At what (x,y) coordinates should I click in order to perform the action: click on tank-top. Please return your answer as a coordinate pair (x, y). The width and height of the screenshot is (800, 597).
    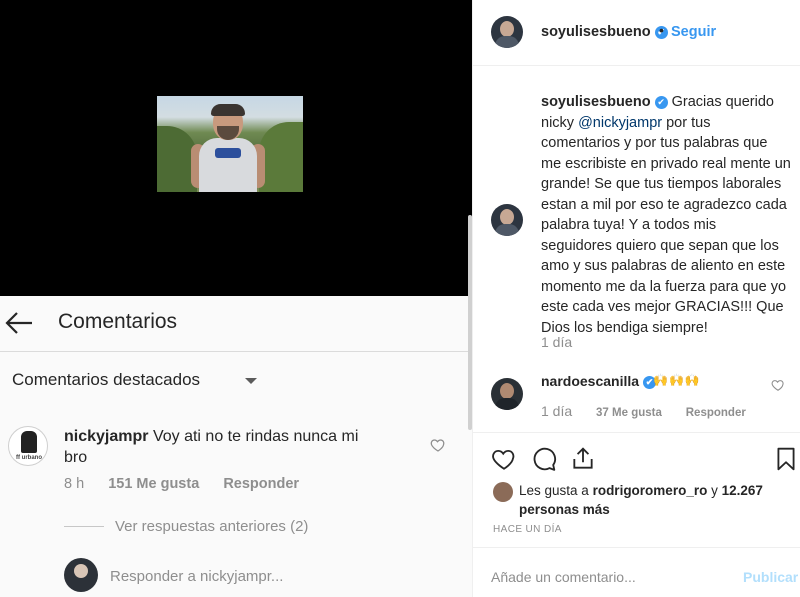
    Looking at the image, I should click on (228, 165).